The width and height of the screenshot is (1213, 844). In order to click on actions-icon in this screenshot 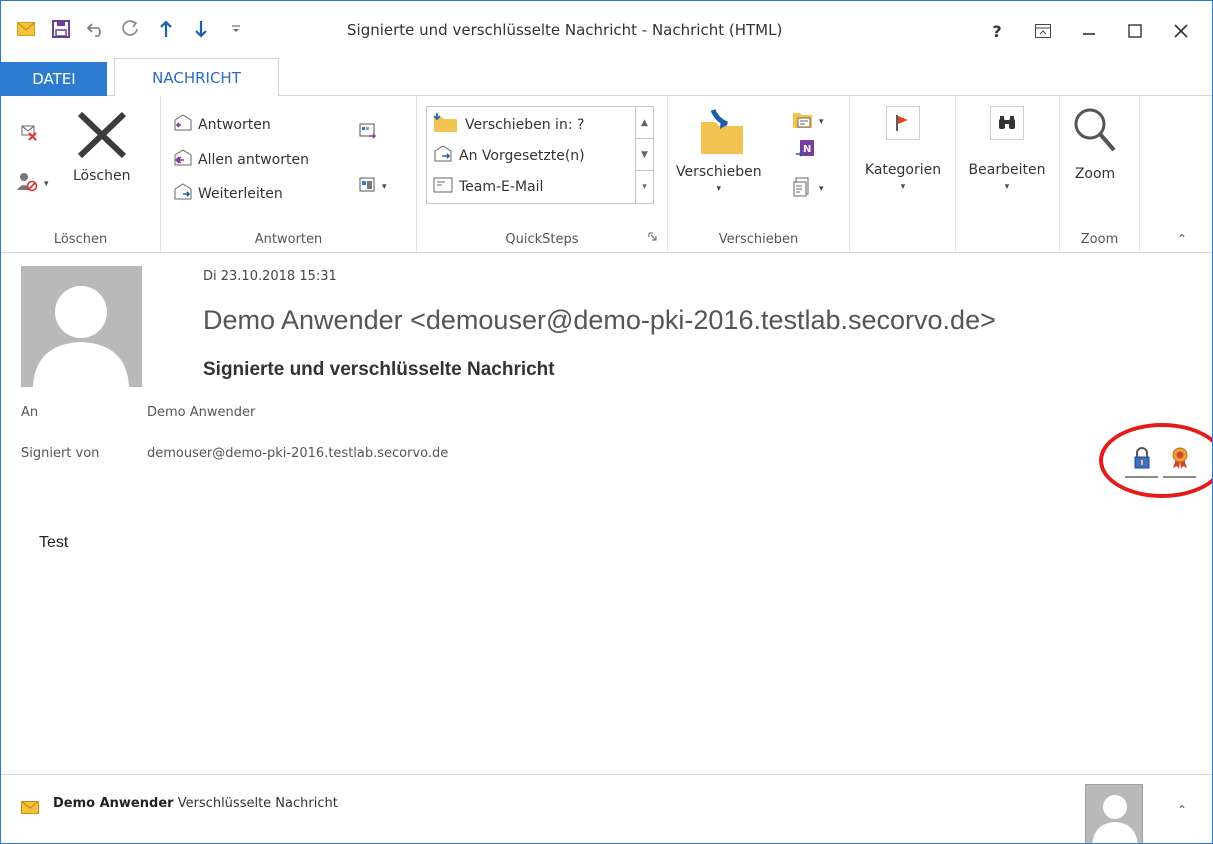, I will do `click(803, 189)`.